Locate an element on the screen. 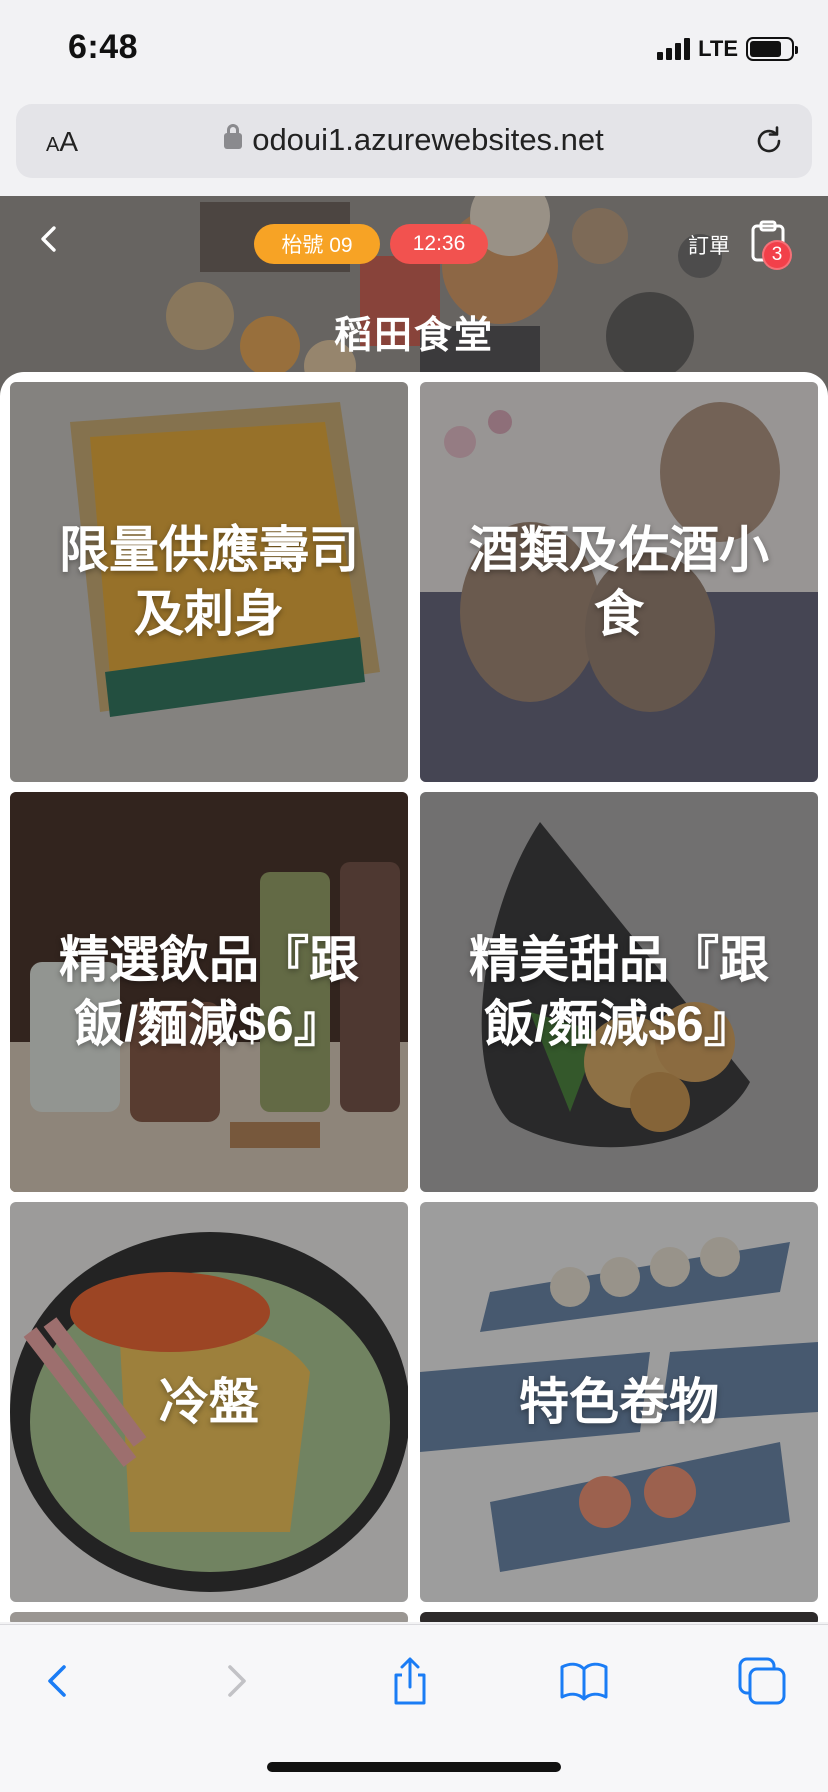 This screenshot has width=828, height=1792. category-label: 精美甜品『跟飯/麵減$6』 is located at coordinates (619, 992).